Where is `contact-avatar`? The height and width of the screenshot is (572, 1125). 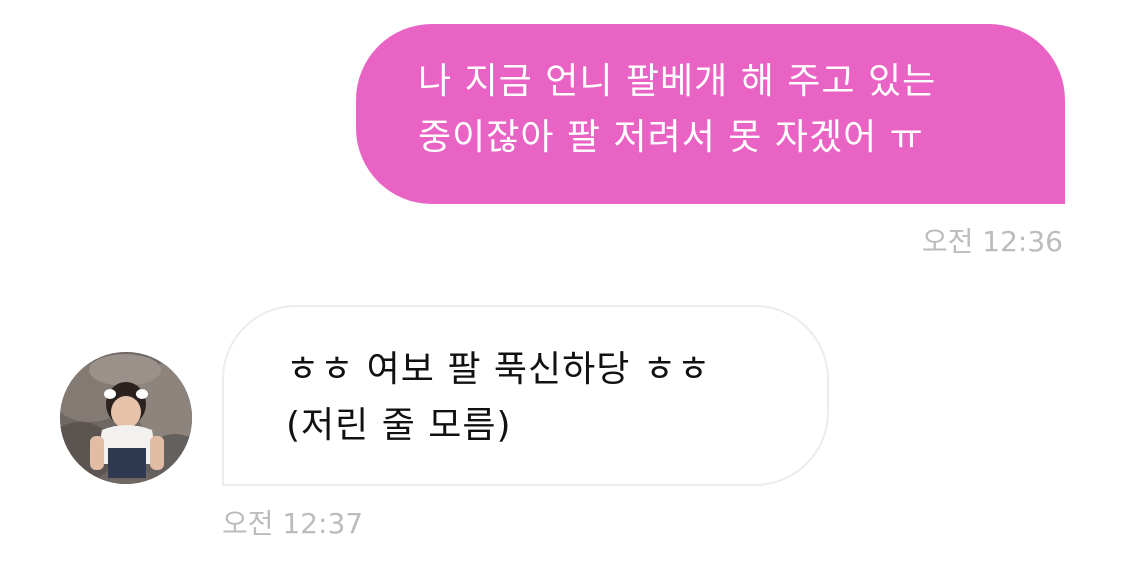
contact-avatar is located at coordinates (126, 418).